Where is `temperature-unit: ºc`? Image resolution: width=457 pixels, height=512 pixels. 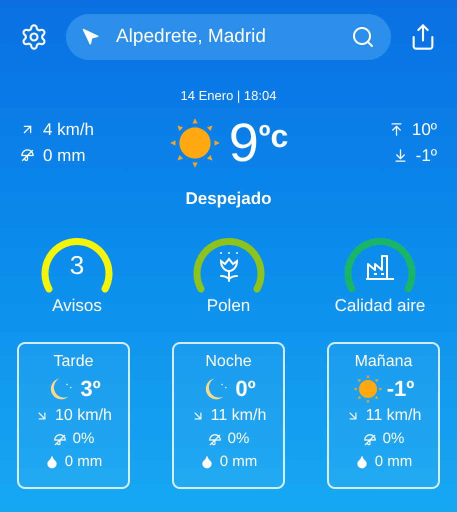
temperature-unit: ºc is located at coordinates (273, 136).